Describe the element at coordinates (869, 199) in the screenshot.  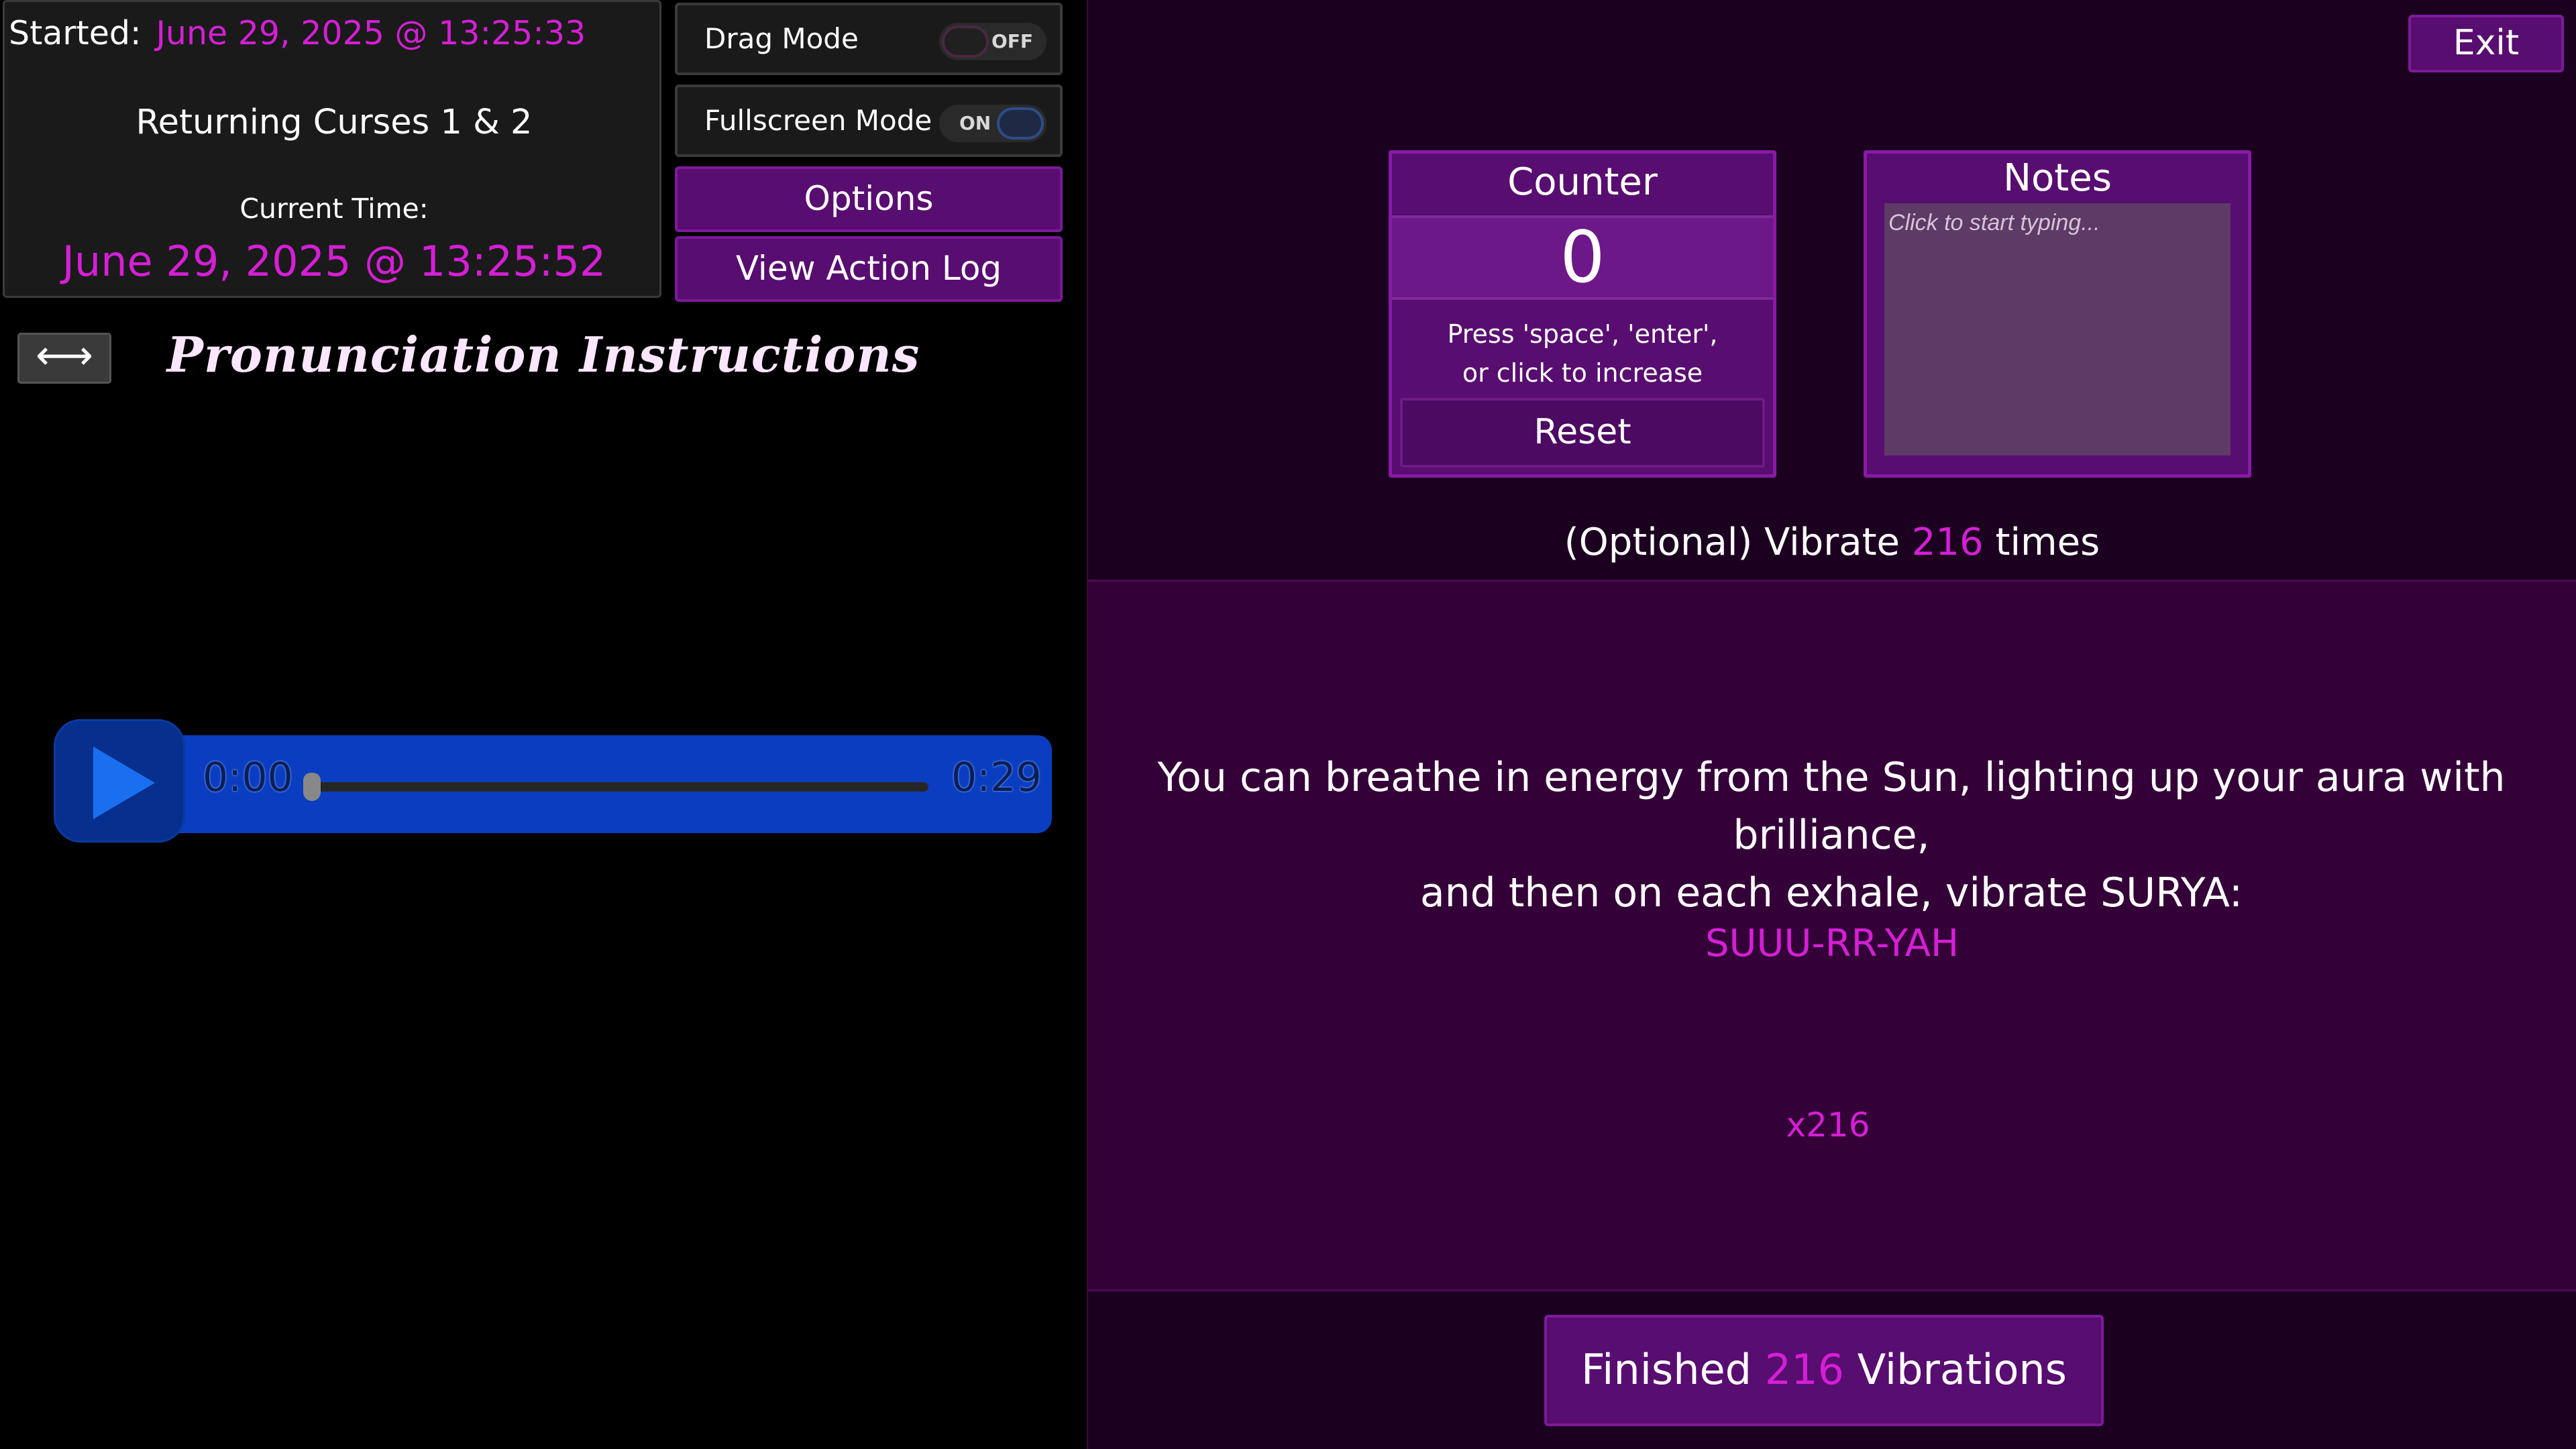
I see `options-button: Options` at that location.